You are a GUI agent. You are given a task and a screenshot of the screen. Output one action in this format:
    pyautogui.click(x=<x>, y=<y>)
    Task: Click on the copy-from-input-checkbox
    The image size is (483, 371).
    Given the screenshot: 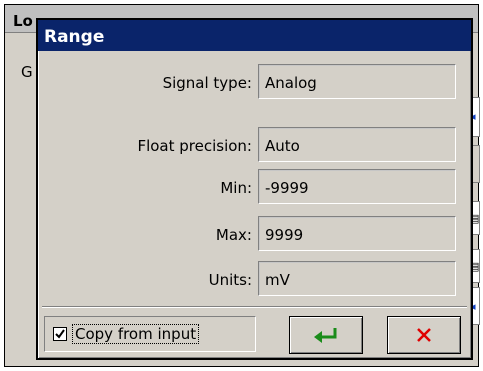 What is the action you would take?
    pyautogui.click(x=60, y=334)
    